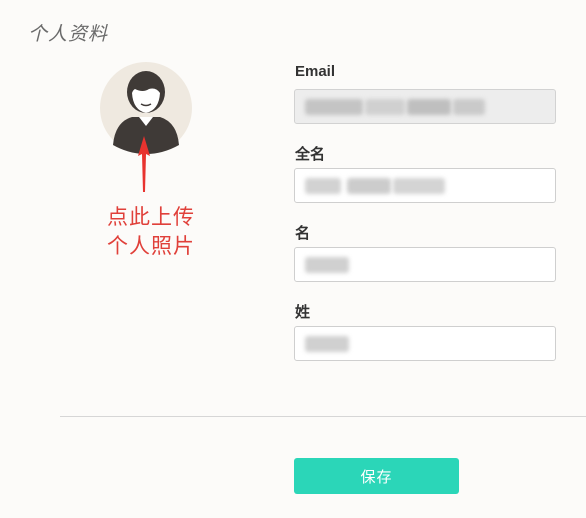  I want to click on last-name-label: 姓, so click(303, 312).